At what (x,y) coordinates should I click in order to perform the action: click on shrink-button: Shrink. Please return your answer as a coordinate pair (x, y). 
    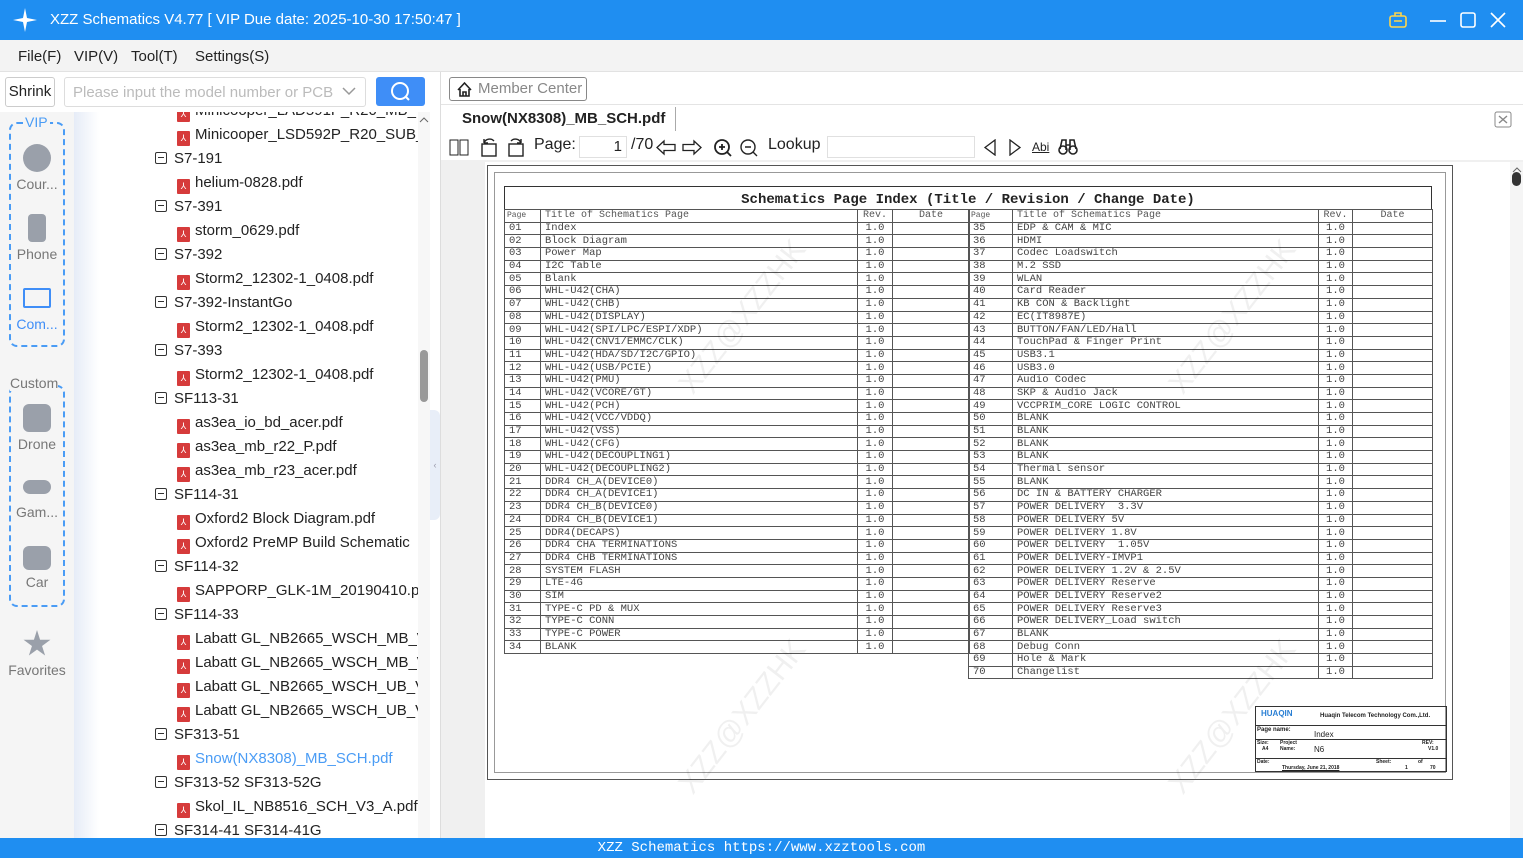
    Looking at the image, I should click on (30, 92).